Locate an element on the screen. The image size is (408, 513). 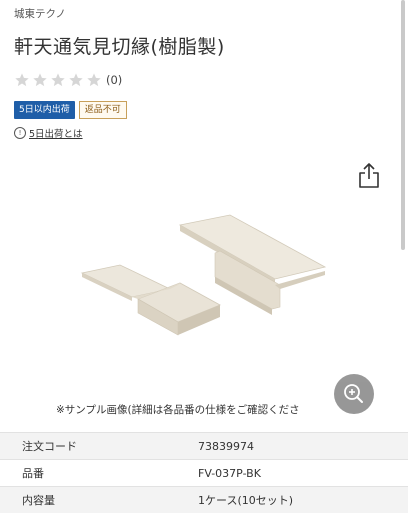
spec-row-order-code: 注文コード 73839974 is located at coordinates (204, 445).